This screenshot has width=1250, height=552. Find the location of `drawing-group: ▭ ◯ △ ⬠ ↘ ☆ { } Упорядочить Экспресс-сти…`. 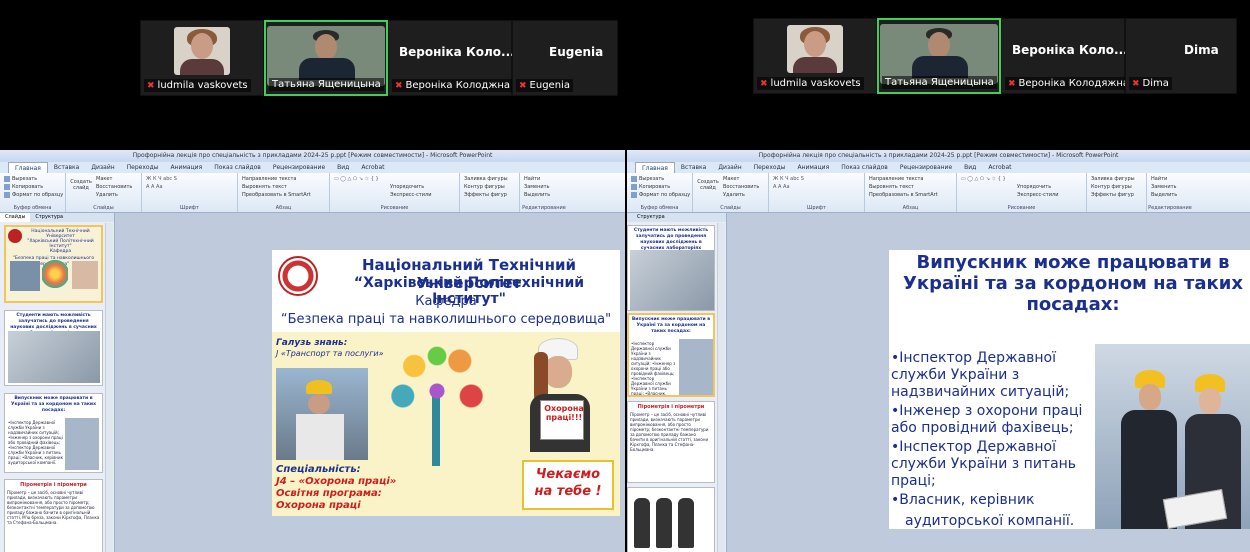

drawing-group: ▭ ◯ △ ⬠ ↘ ☆ { } Упорядочить Экспресс-сти… is located at coordinates (395, 192).